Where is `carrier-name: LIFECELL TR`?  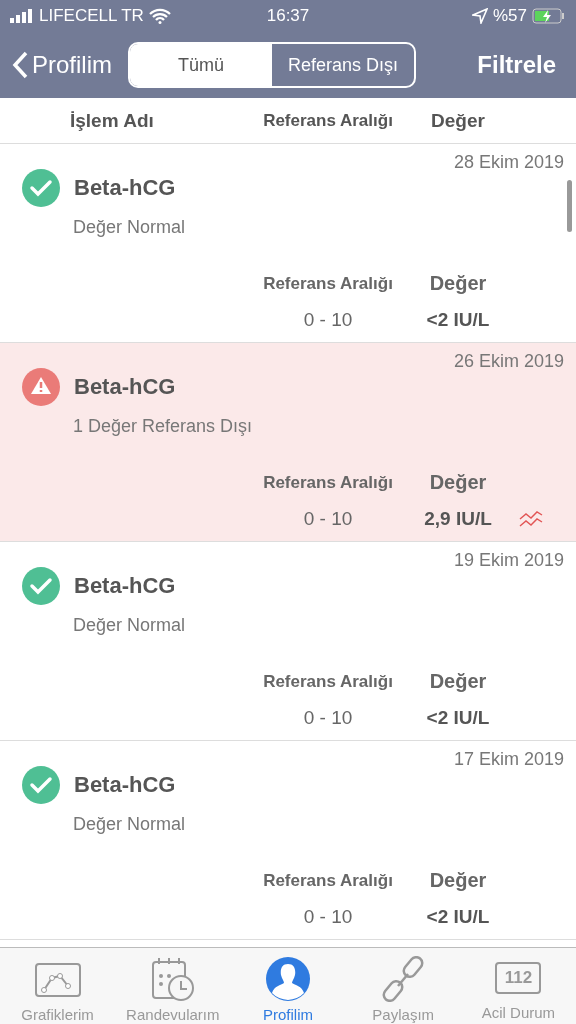 carrier-name: LIFECELL TR is located at coordinates (91, 16).